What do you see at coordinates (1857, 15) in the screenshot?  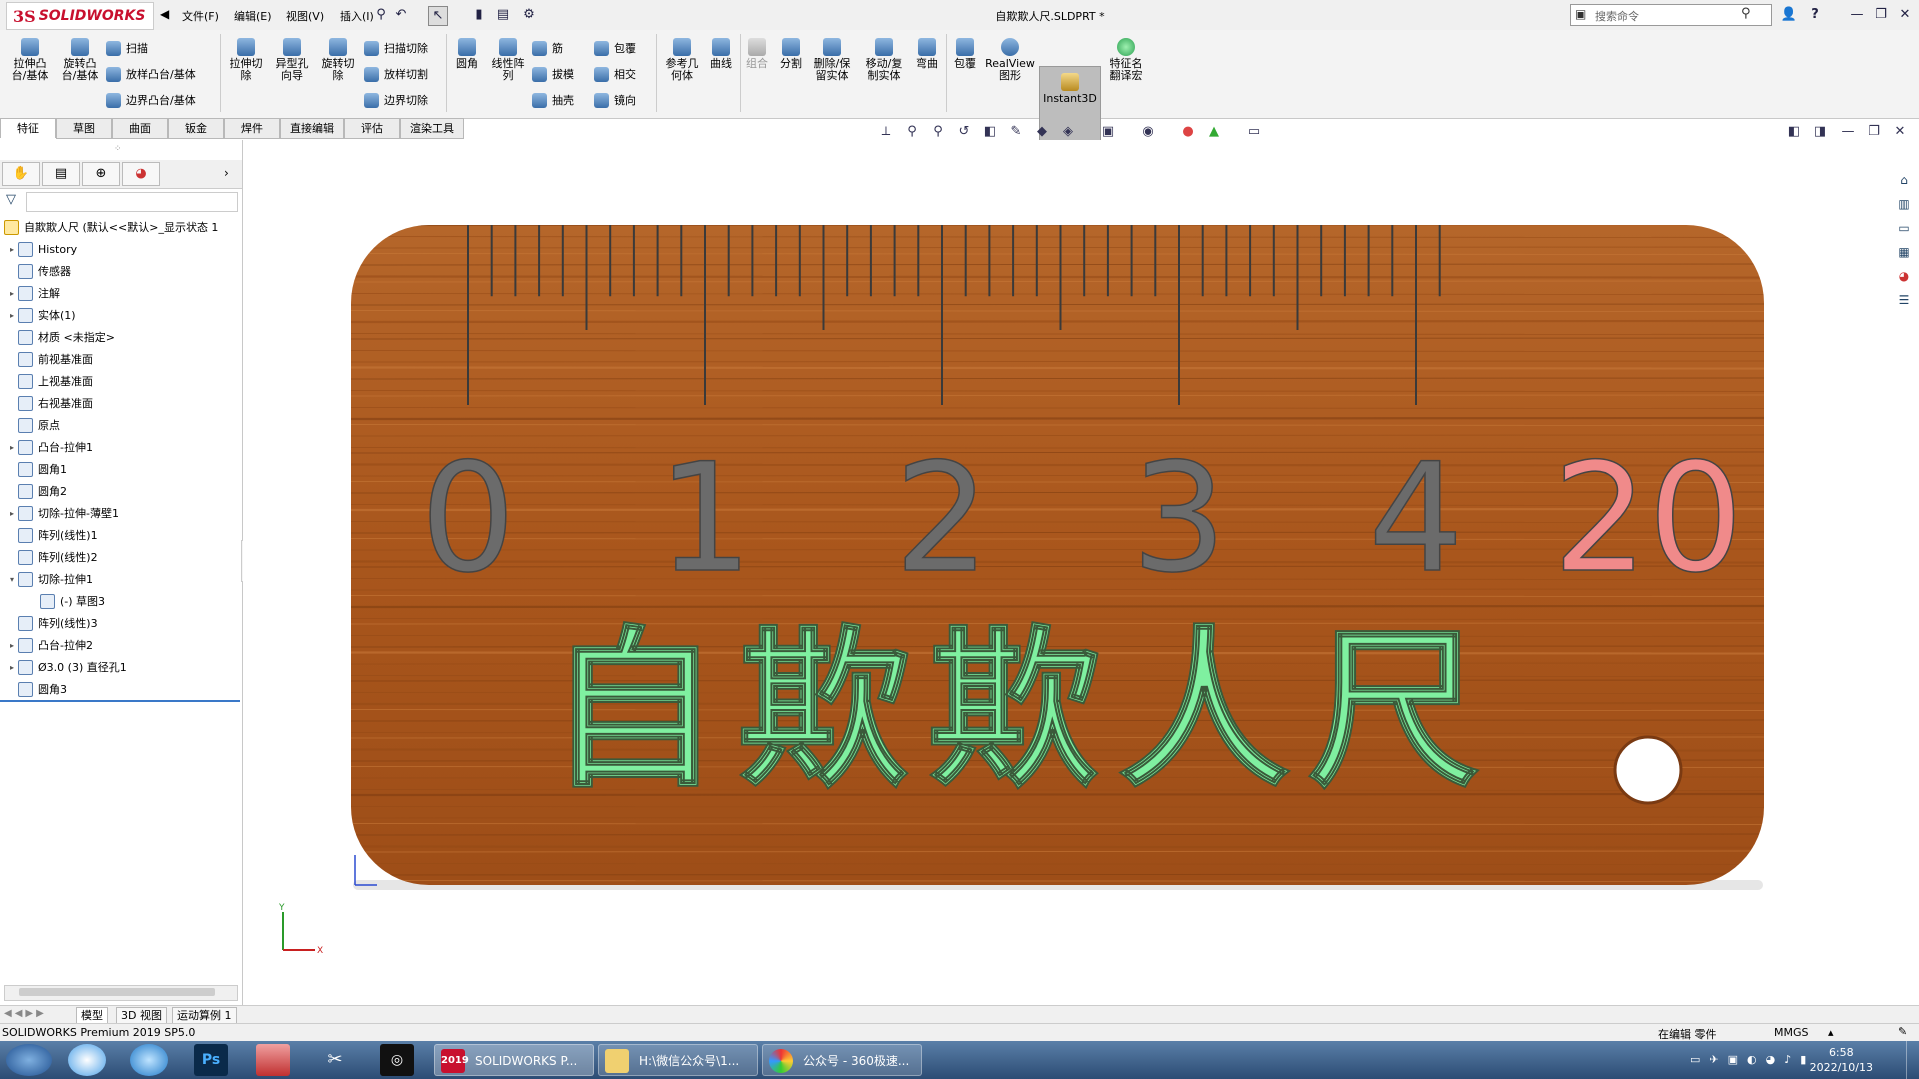 I see `minimize-button: —` at bounding box center [1857, 15].